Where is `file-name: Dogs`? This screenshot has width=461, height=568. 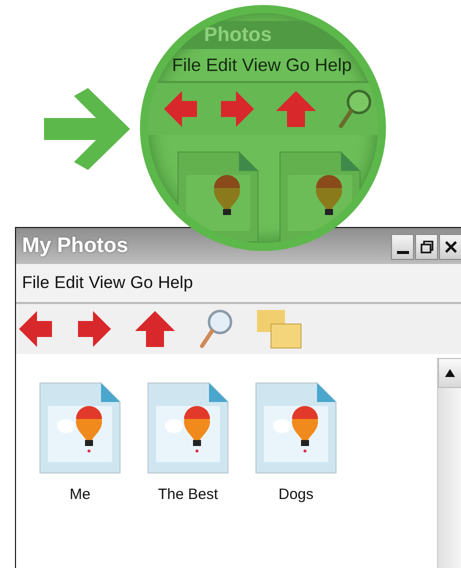
file-name: Dogs is located at coordinates (296, 494).